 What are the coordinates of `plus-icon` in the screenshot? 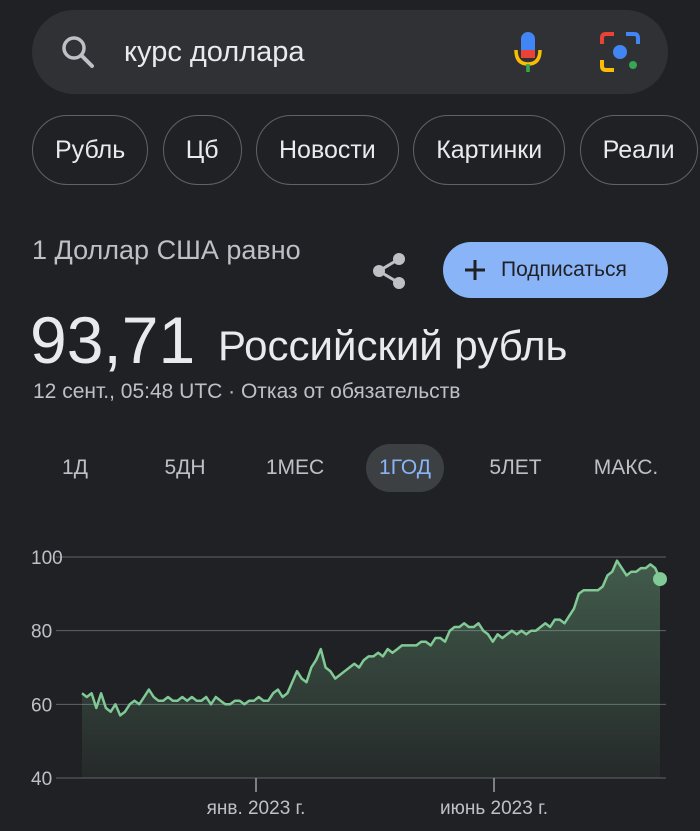 It's located at (475, 270).